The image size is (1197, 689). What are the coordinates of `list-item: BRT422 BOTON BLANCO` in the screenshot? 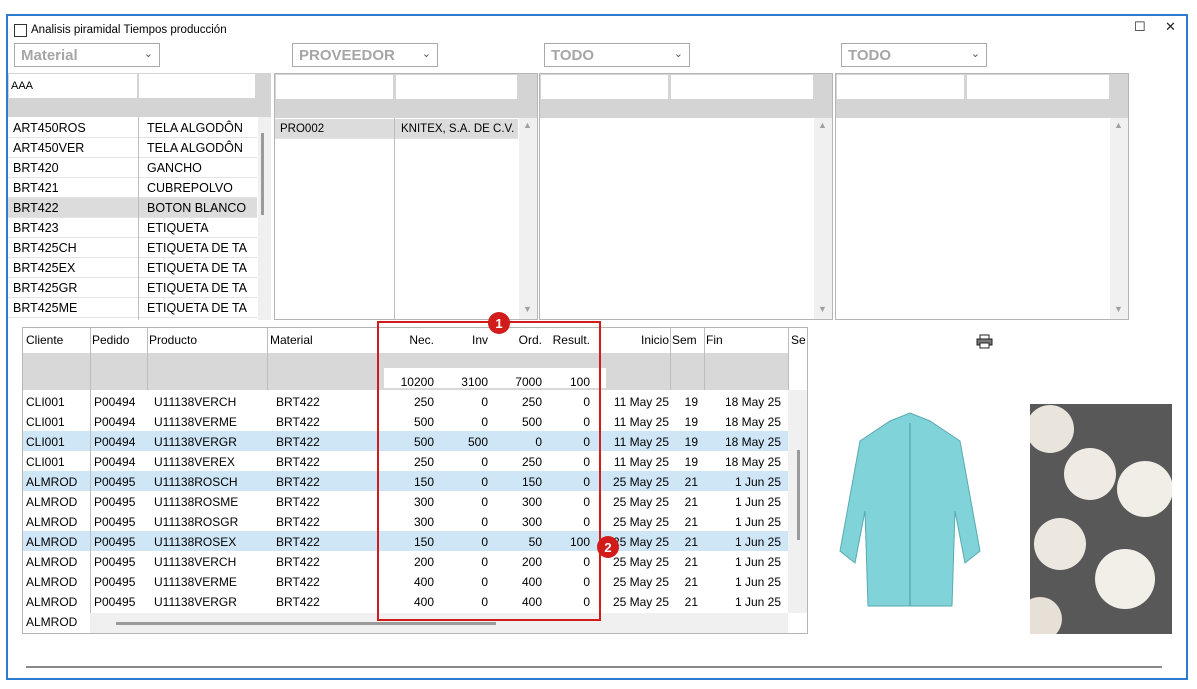 It's located at (132, 208).